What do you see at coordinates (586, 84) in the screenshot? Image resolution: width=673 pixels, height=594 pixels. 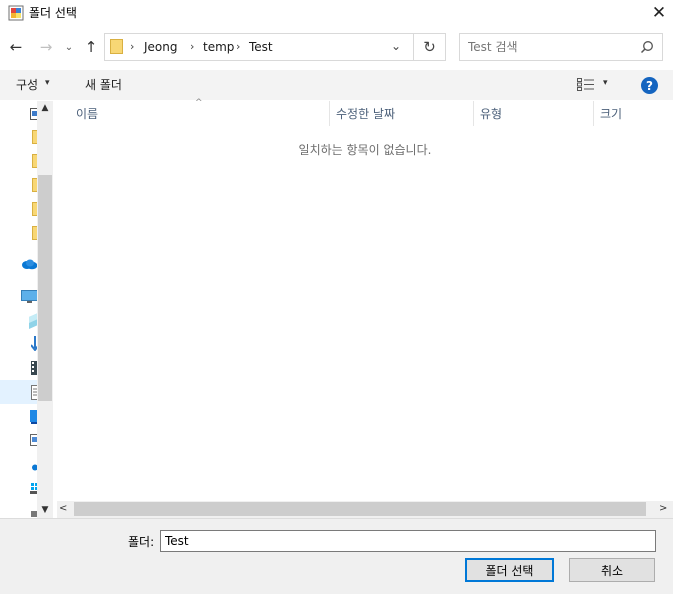 I see `view-options-icon` at bounding box center [586, 84].